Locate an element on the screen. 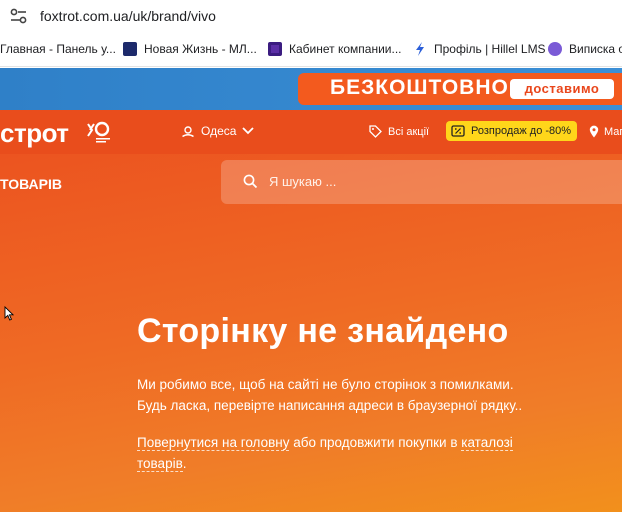 Image resolution: width=622 pixels, height=512 pixels. percent-ticket-icon is located at coordinates (458, 131).